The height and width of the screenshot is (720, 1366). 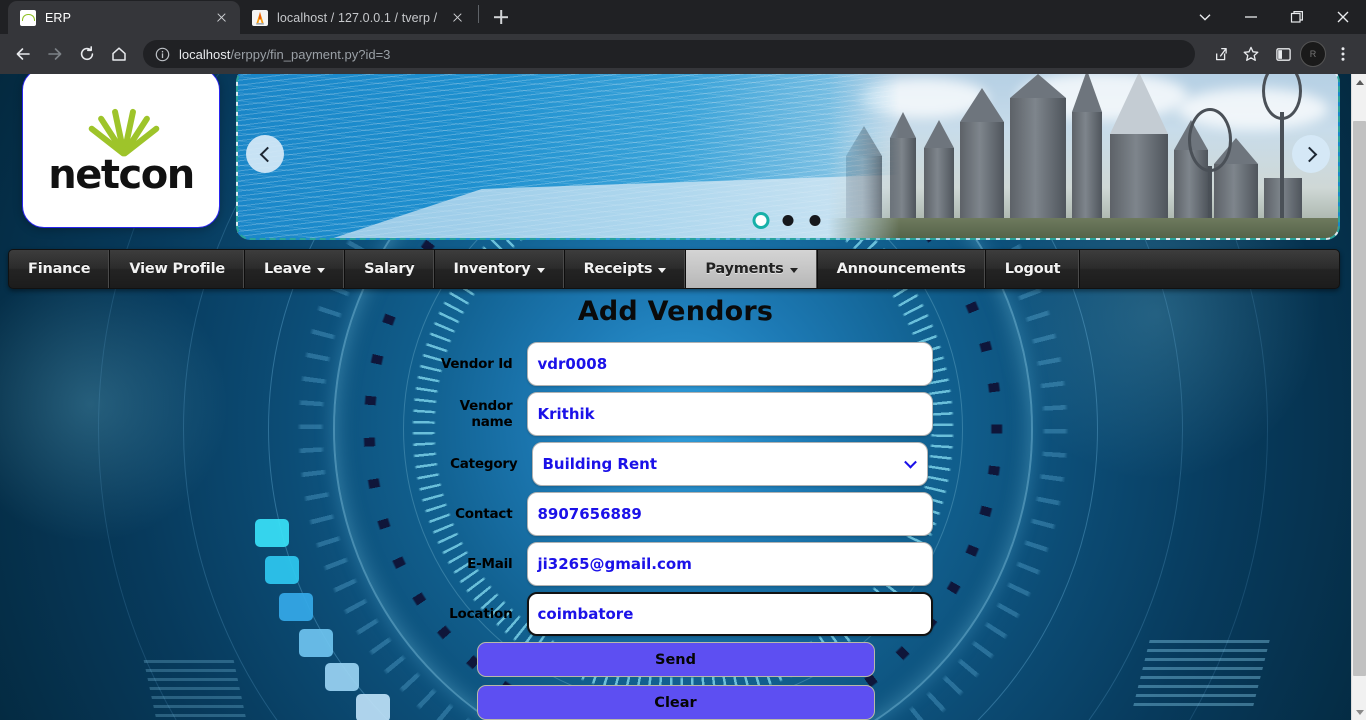 What do you see at coordinates (1251, 54) in the screenshot?
I see `bookmark-star-icon` at bounding box center [1251, 54].